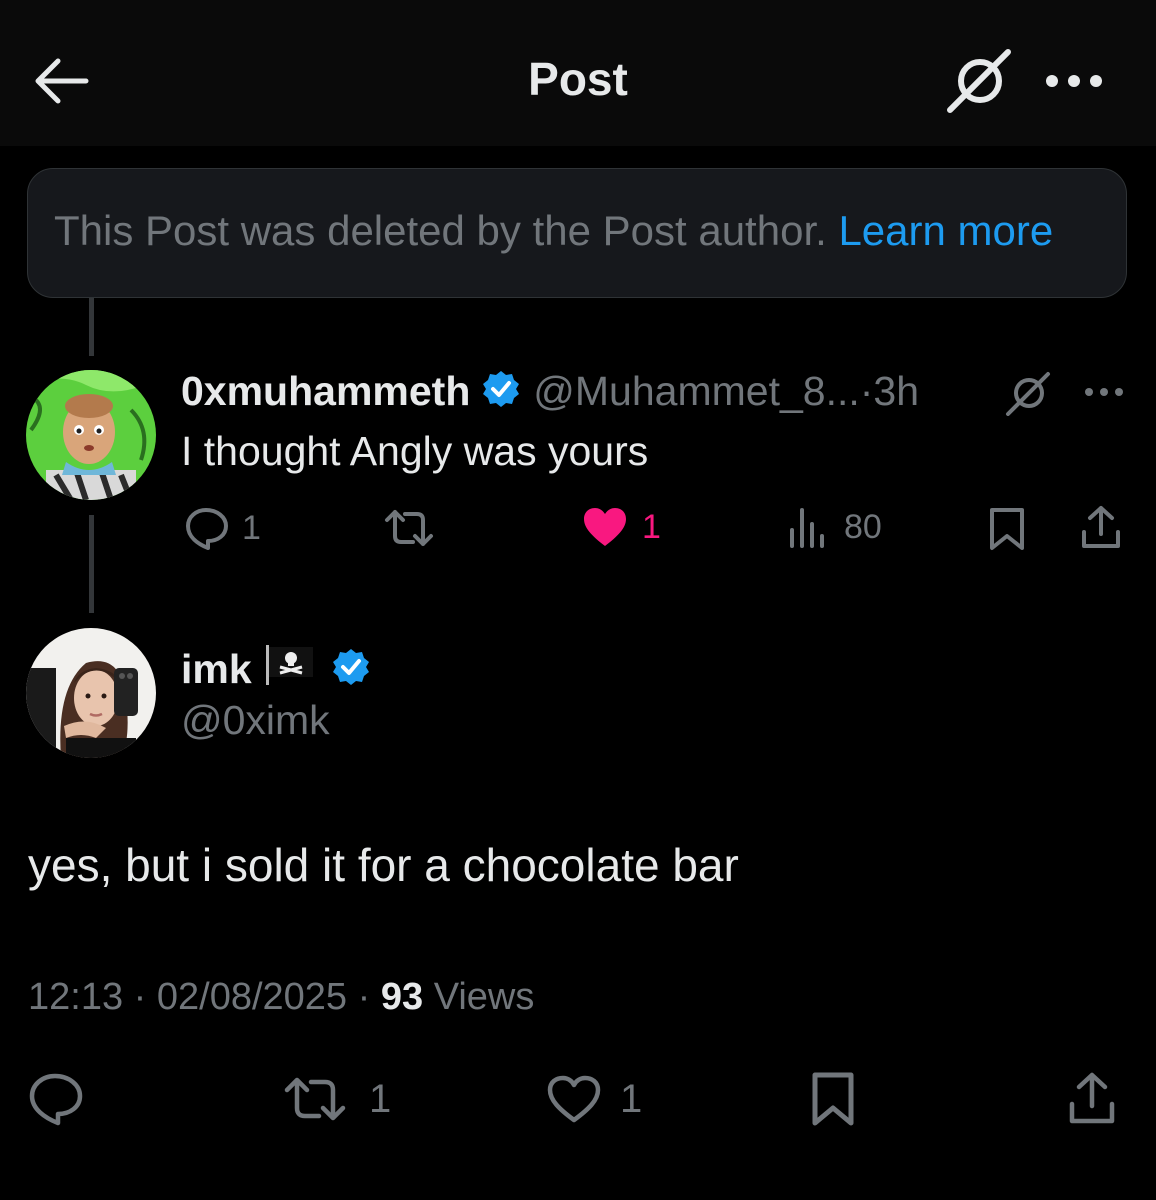 The image size is (1156, 1200). What do you see at coordinates (251, 527) in the screenshot?
I see `reply-count: 1` at bounding box center [251, 527].